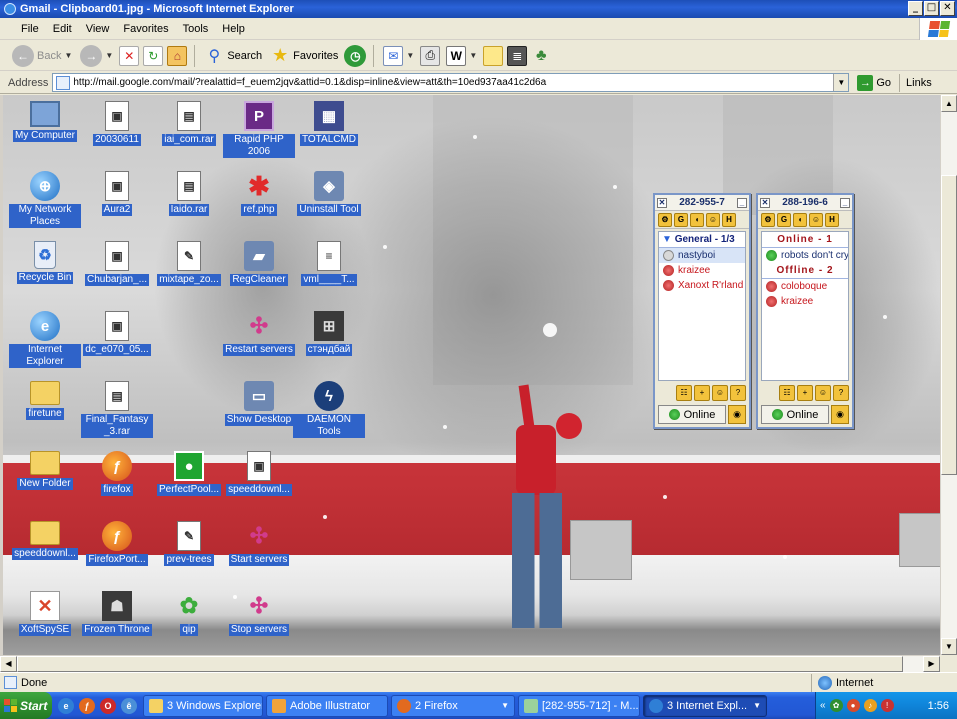  I want to click on home-icon: ⌂, so click(177, 55).